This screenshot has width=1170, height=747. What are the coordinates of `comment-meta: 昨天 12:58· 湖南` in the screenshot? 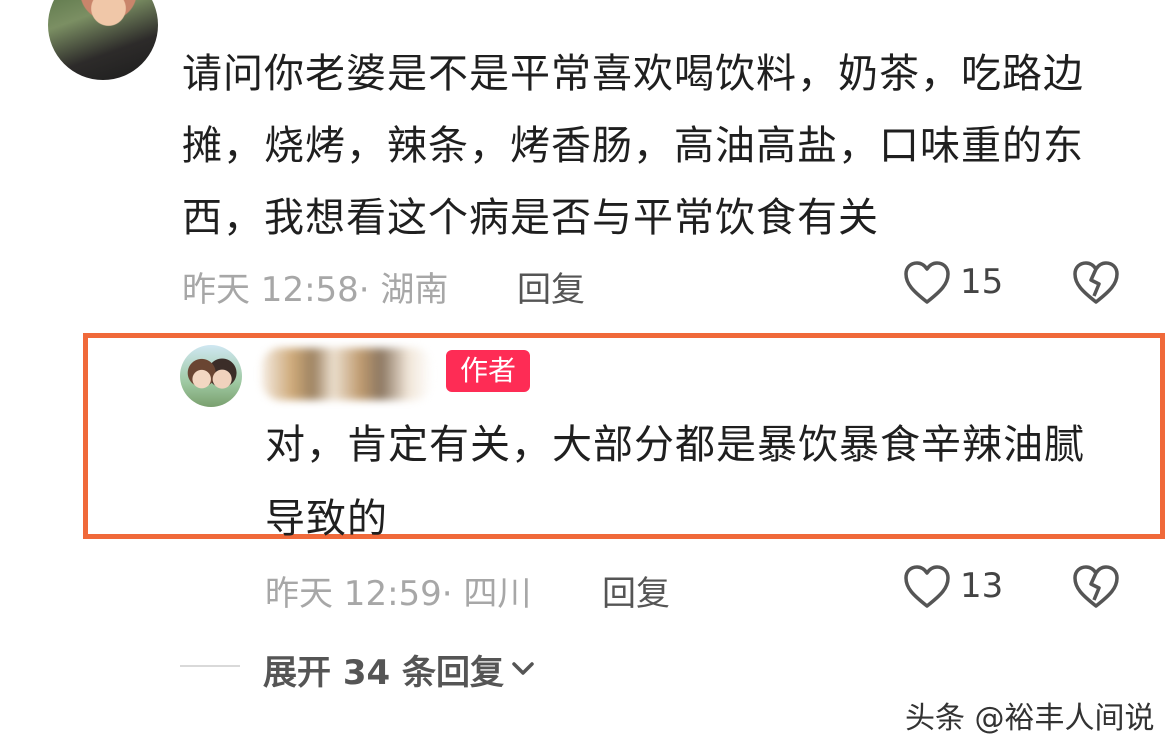 It's located at (315, 290).